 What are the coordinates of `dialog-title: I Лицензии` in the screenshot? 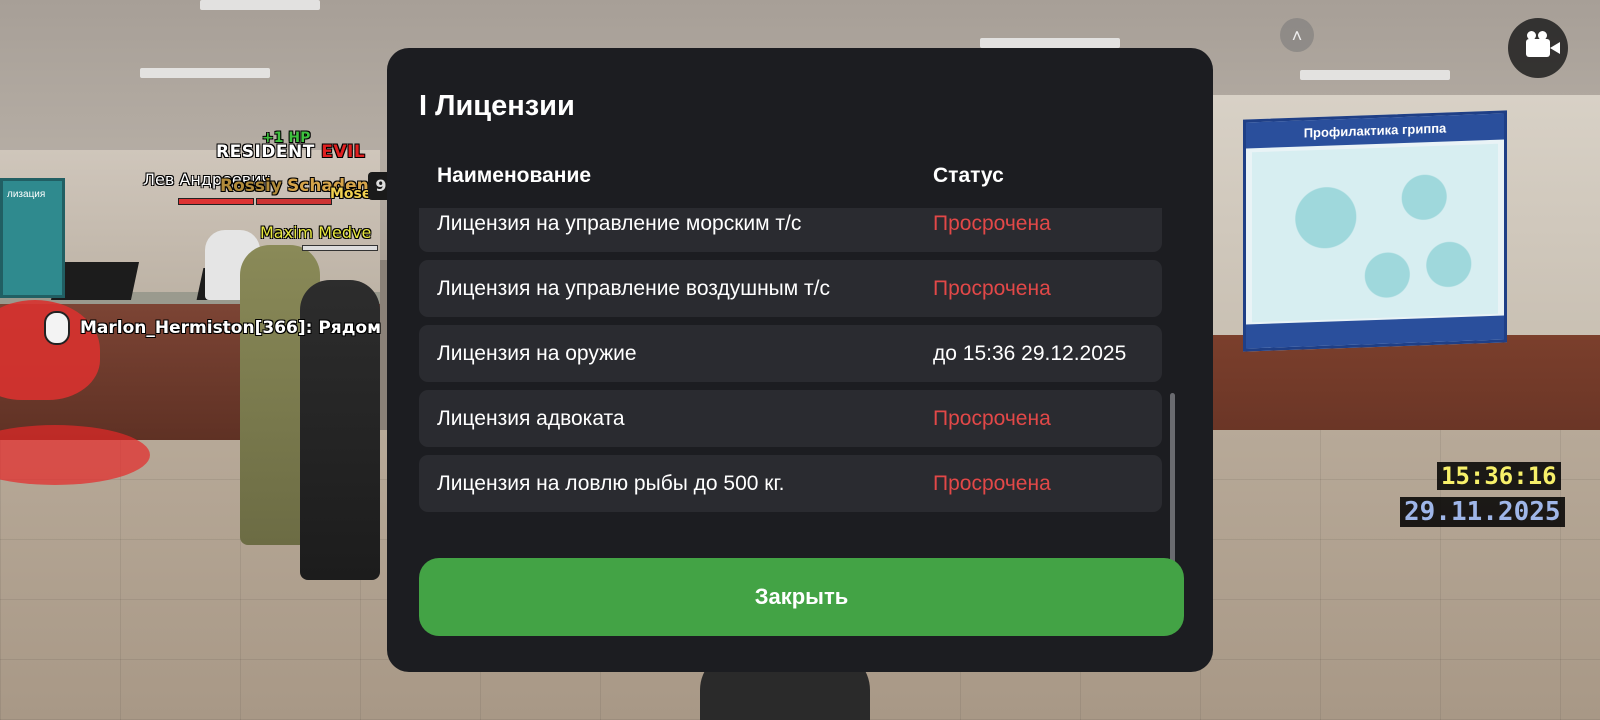 It's located at (497, 106).